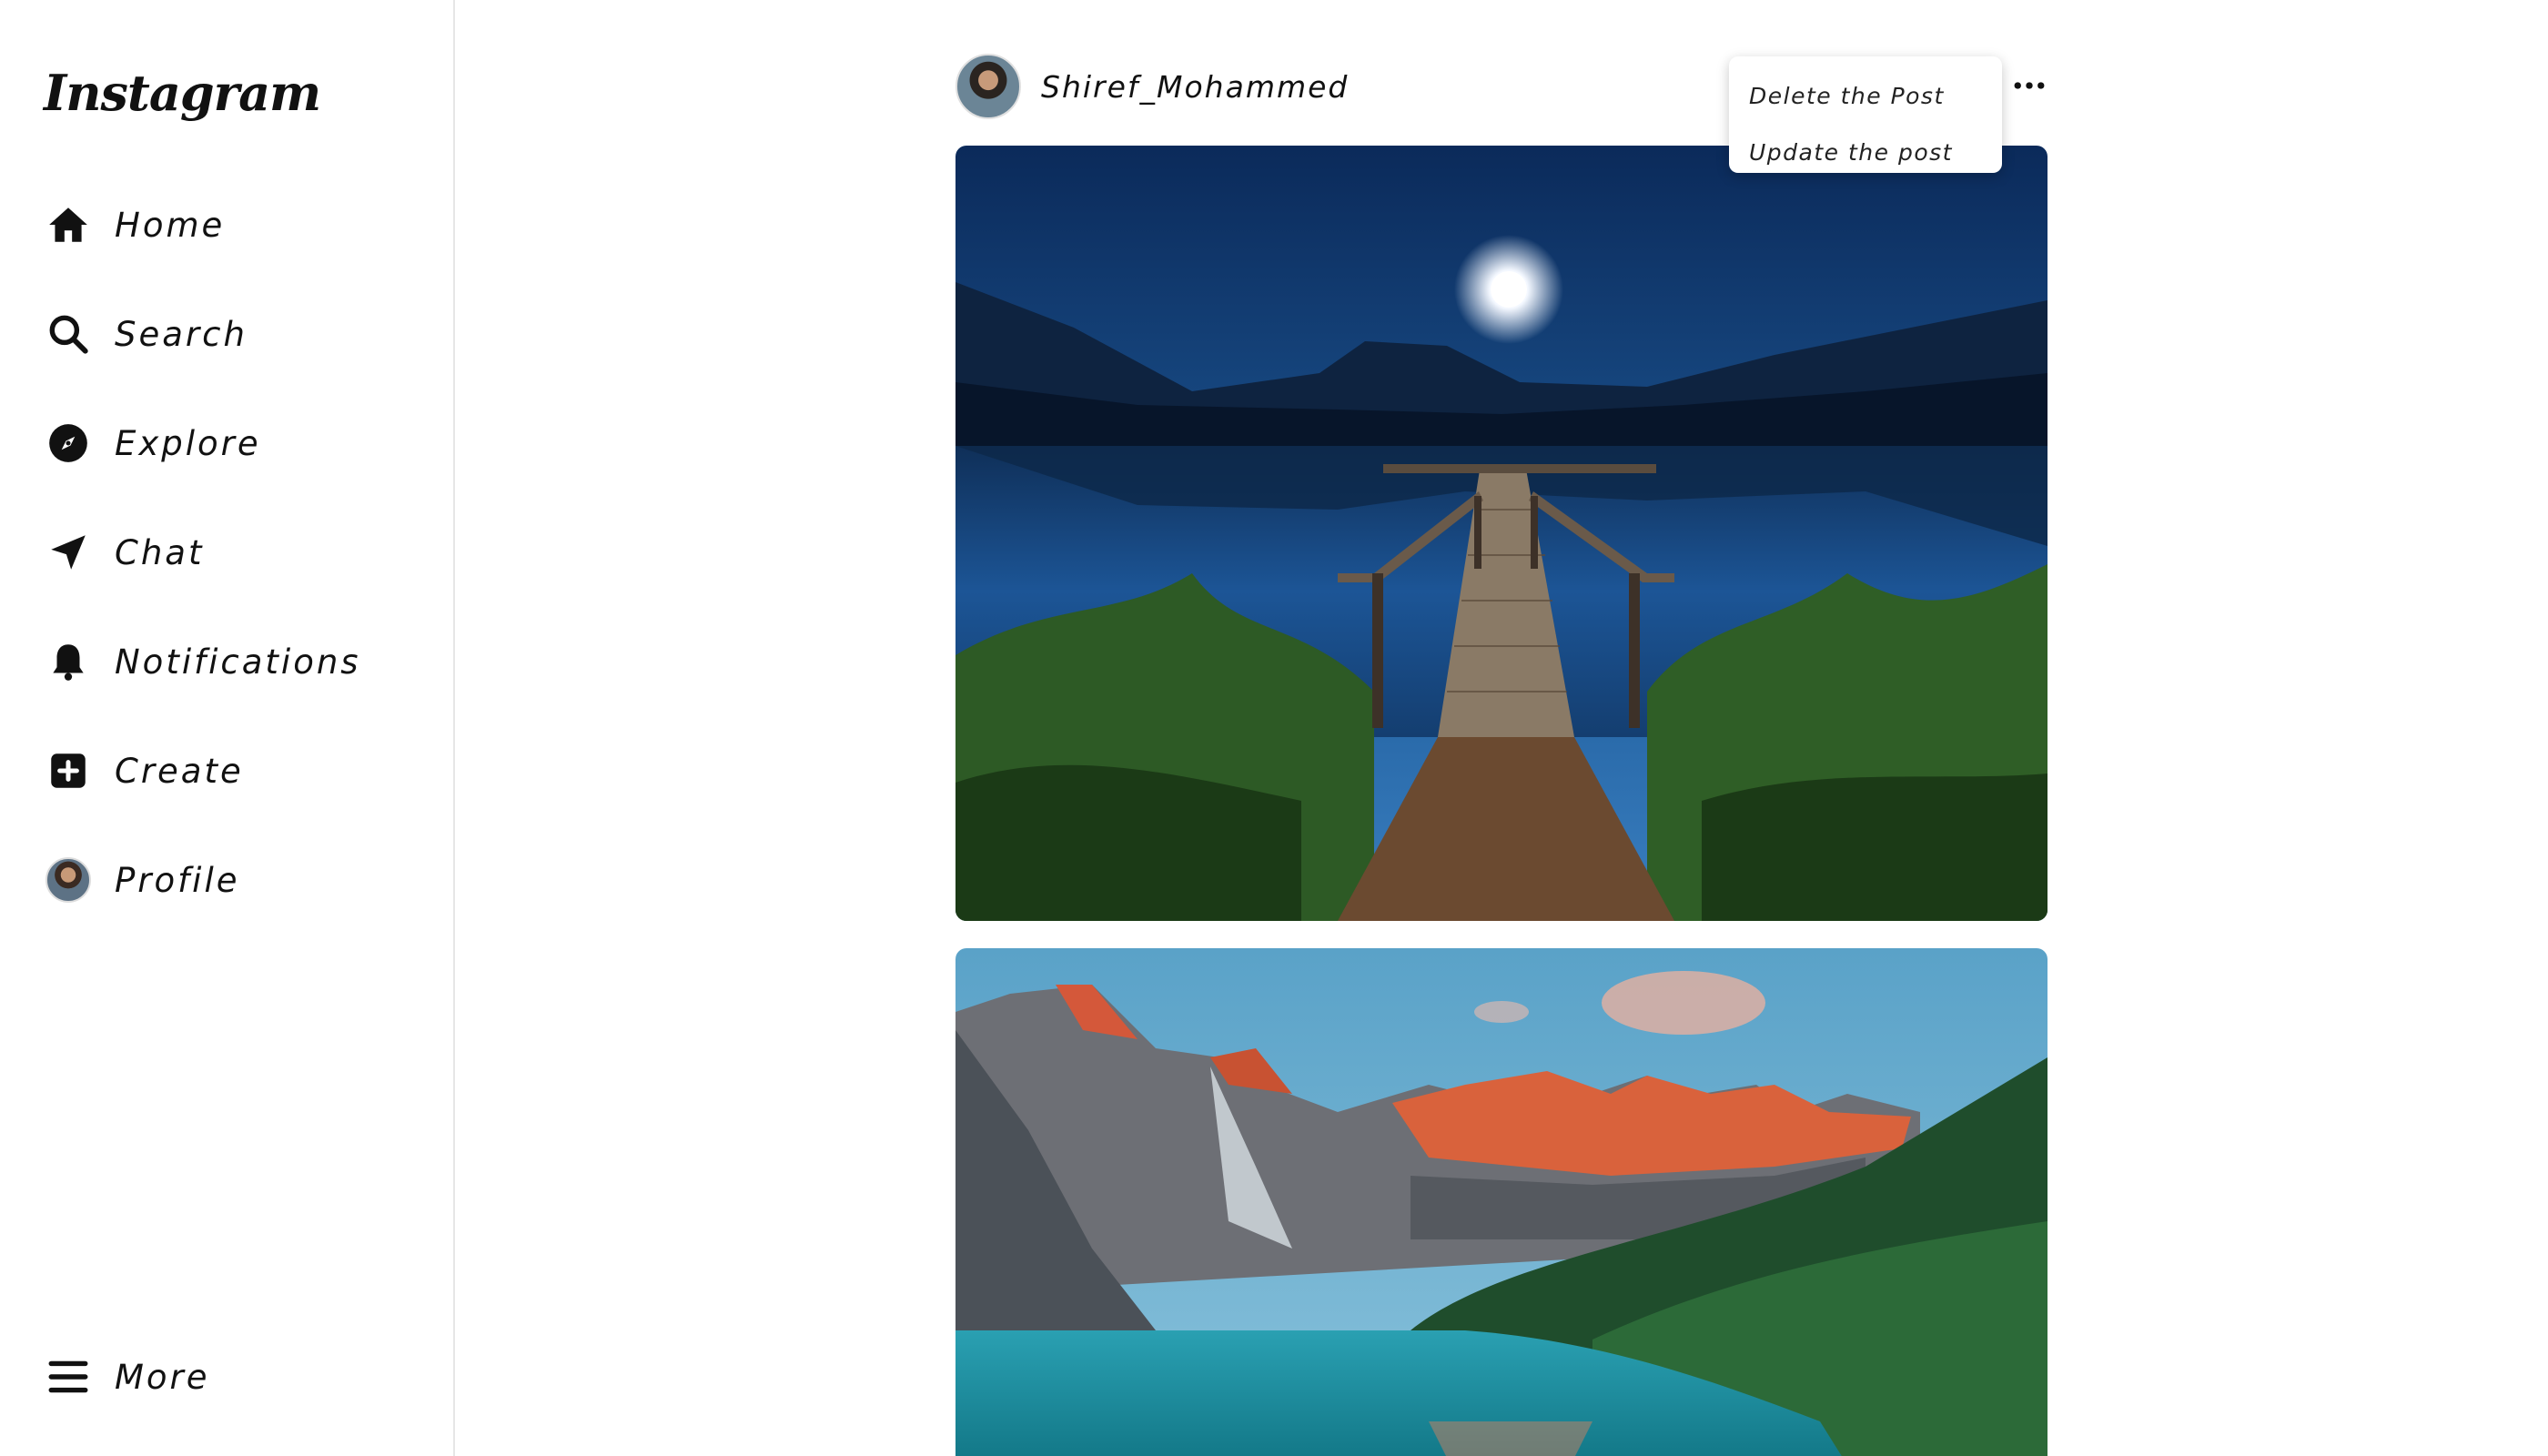 This screenshot has height=1456, width=2548. What do you see at coordinates (188, 443) in the screenshot?
I see `sidebar-item-label: Explore` at bounding box center [188, 443].